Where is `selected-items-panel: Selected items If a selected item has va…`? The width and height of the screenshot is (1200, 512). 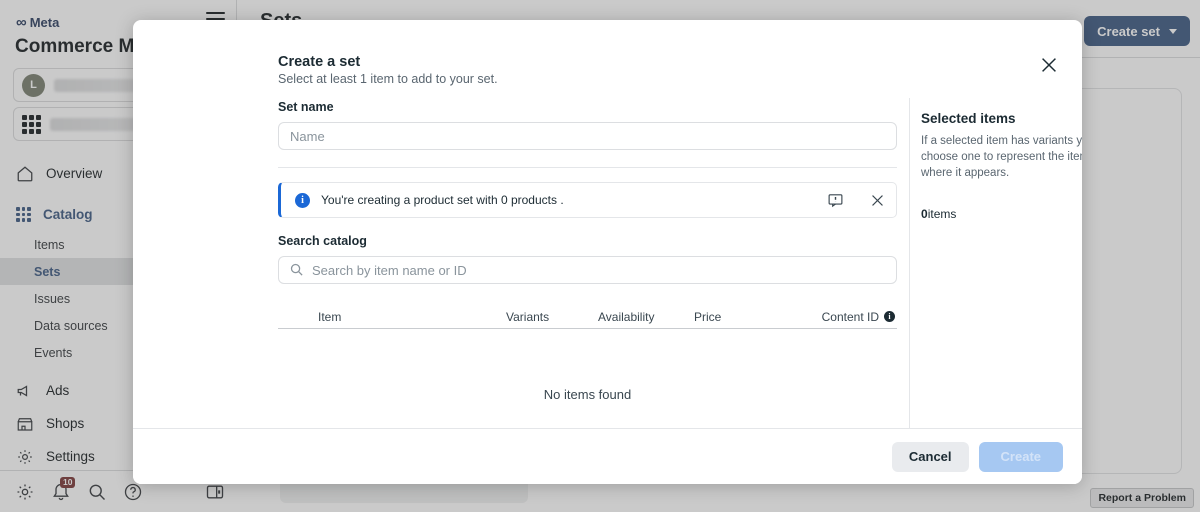
selected-items-panel: Selected items If a selected item has va… is located at coordinates (1001, 169).